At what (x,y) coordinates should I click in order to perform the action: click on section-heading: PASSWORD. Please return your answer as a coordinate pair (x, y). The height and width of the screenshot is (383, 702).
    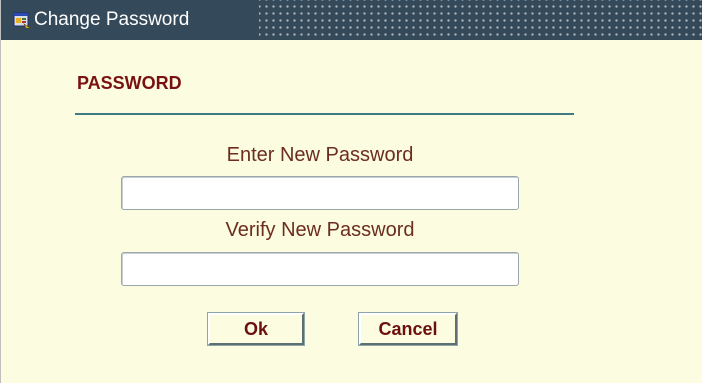
    Looking at the image, I should click on (129, 83).